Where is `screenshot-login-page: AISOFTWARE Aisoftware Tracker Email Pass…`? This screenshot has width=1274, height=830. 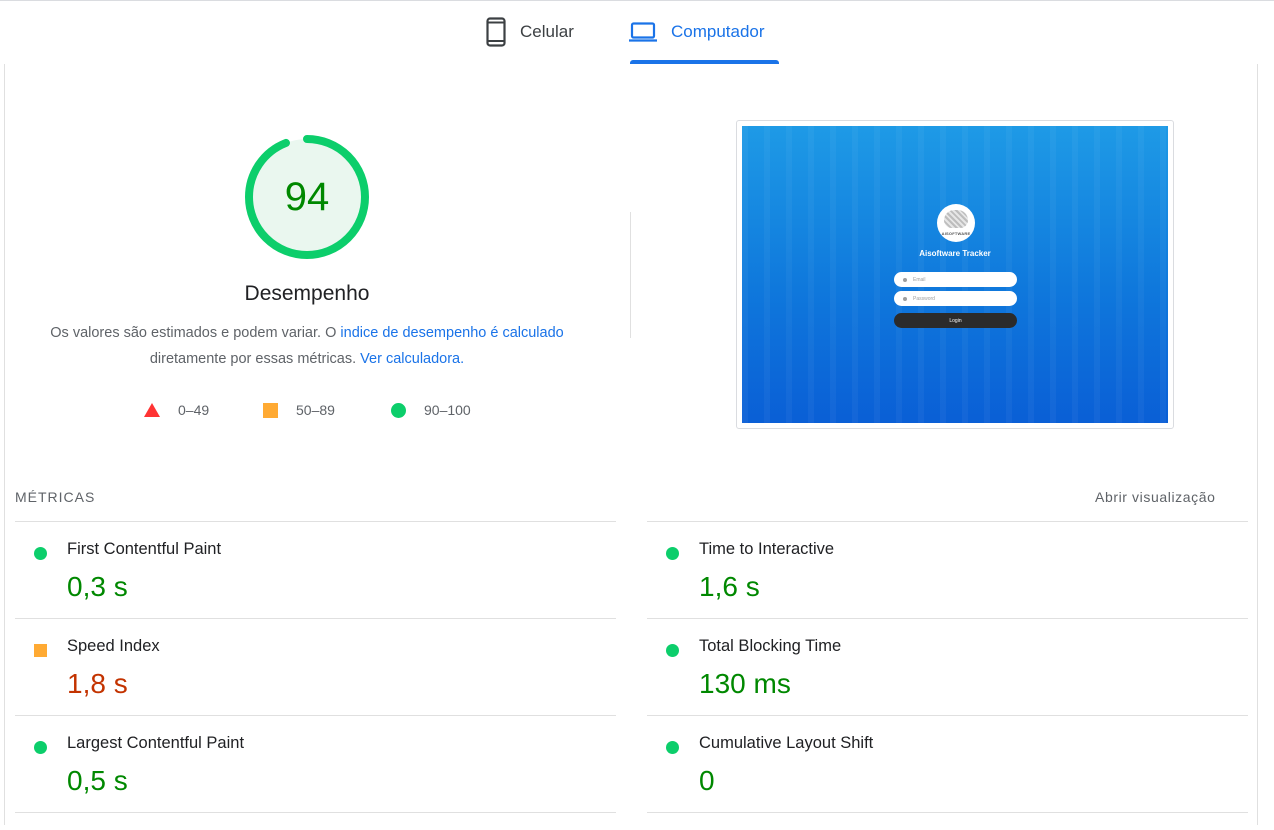 screenshot-login-page: AISOFTWARE Aisoftware Tracker Email Pass… is located at coordinates (955, 274).